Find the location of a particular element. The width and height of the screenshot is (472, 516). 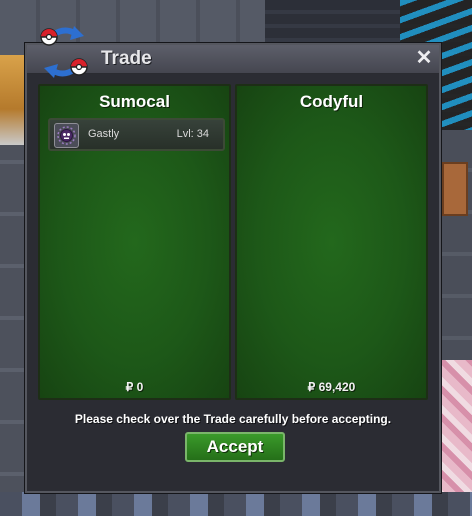

window-title: Trade is located at coordinates (126, 58).